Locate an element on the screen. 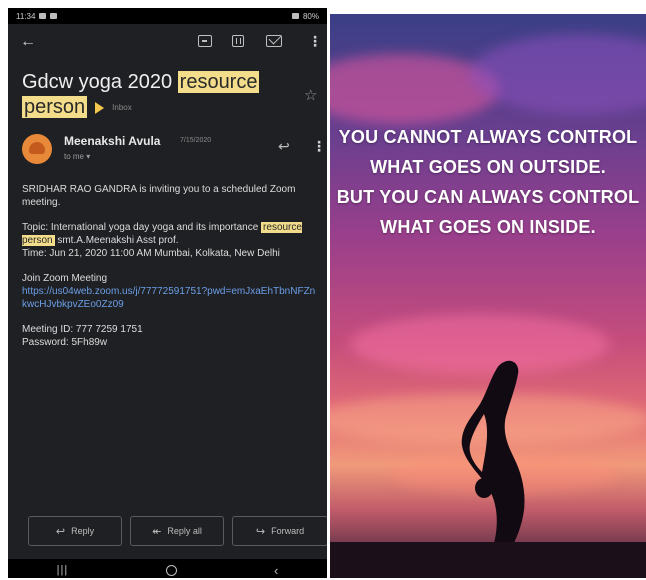 This screenshot has height=580, width=646. back-nav-icon: ‹ is located at coordinates (276, 570).